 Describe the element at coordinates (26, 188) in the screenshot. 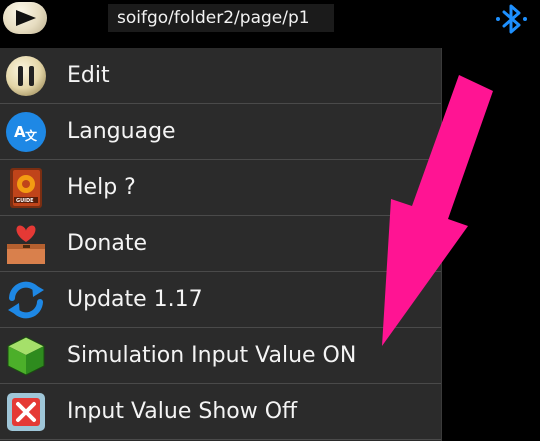

I see `guide-book-icon: GUIDE` at that location.